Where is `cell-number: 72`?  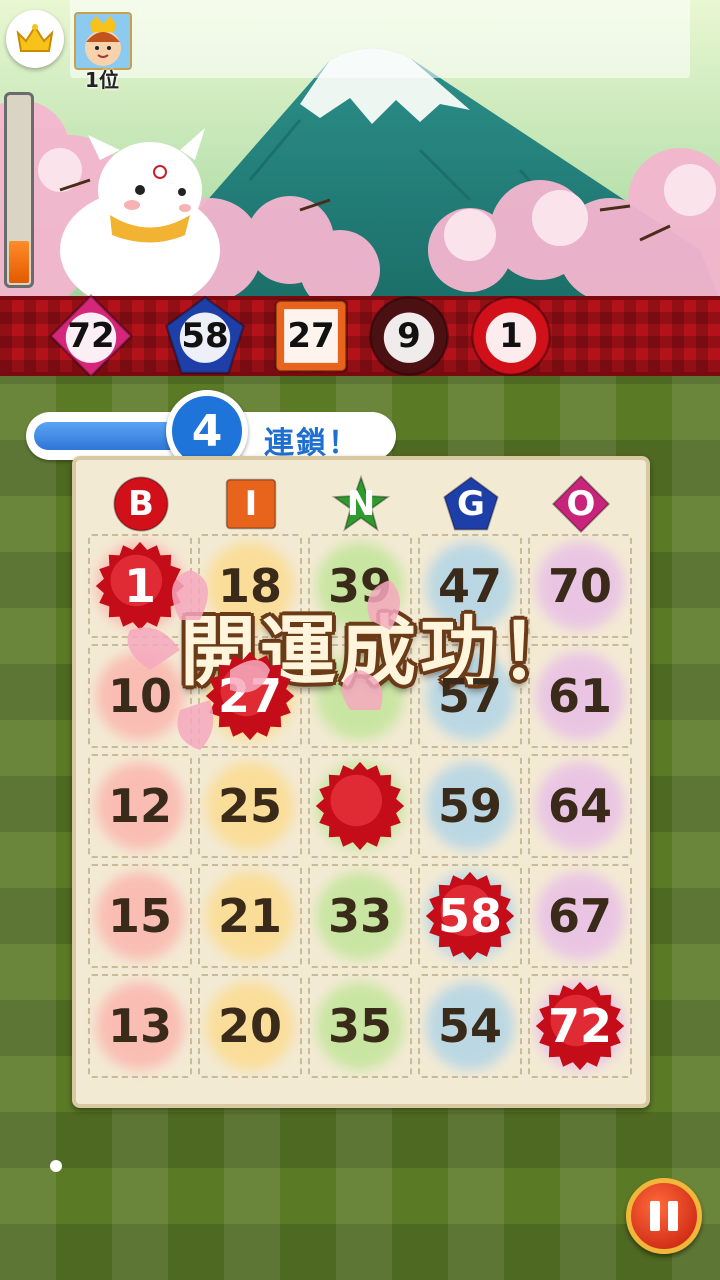
cell-number: 72 is located at coordinates (579, 1026).